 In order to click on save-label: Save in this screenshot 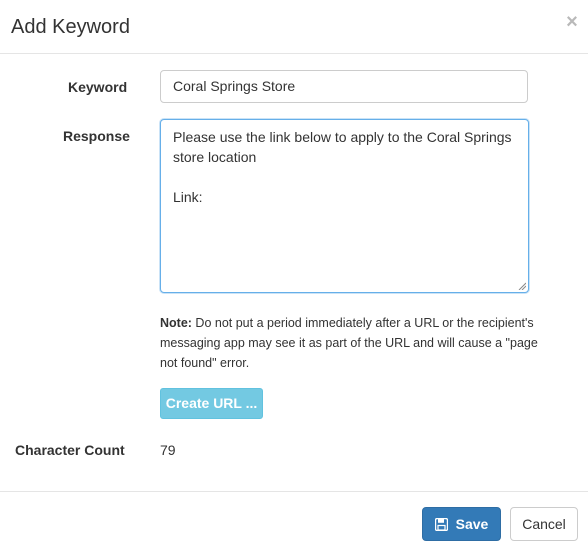, I will do `click(472, 524)`.